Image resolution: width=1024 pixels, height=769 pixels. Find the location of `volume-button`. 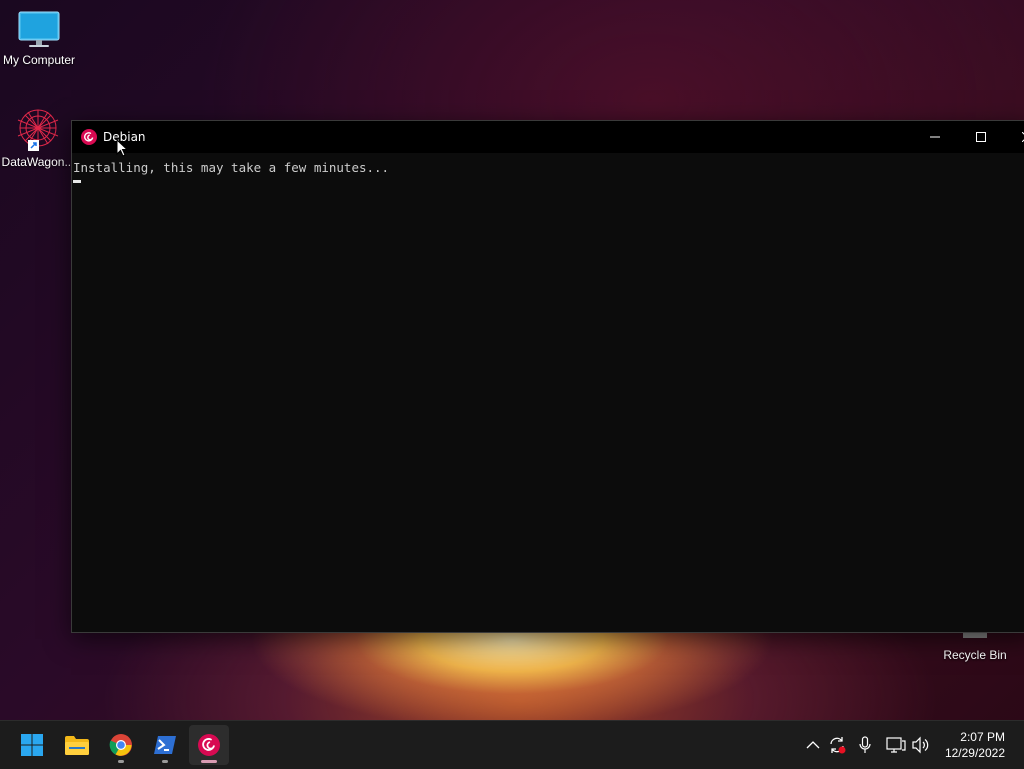

volume-button is located at coordinates (921, 745).